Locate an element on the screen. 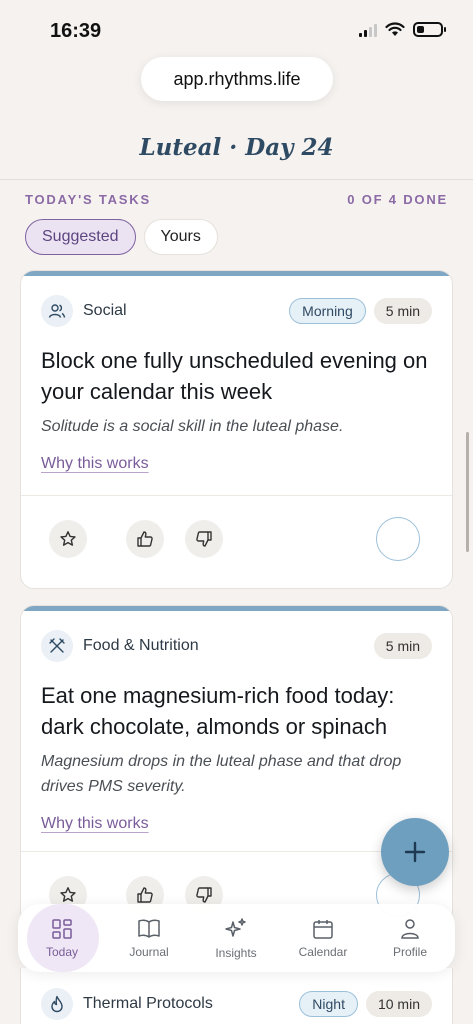 The height and width of the screenshot is (1024, 473). wifi-icon is located at coordinates (395, 29).